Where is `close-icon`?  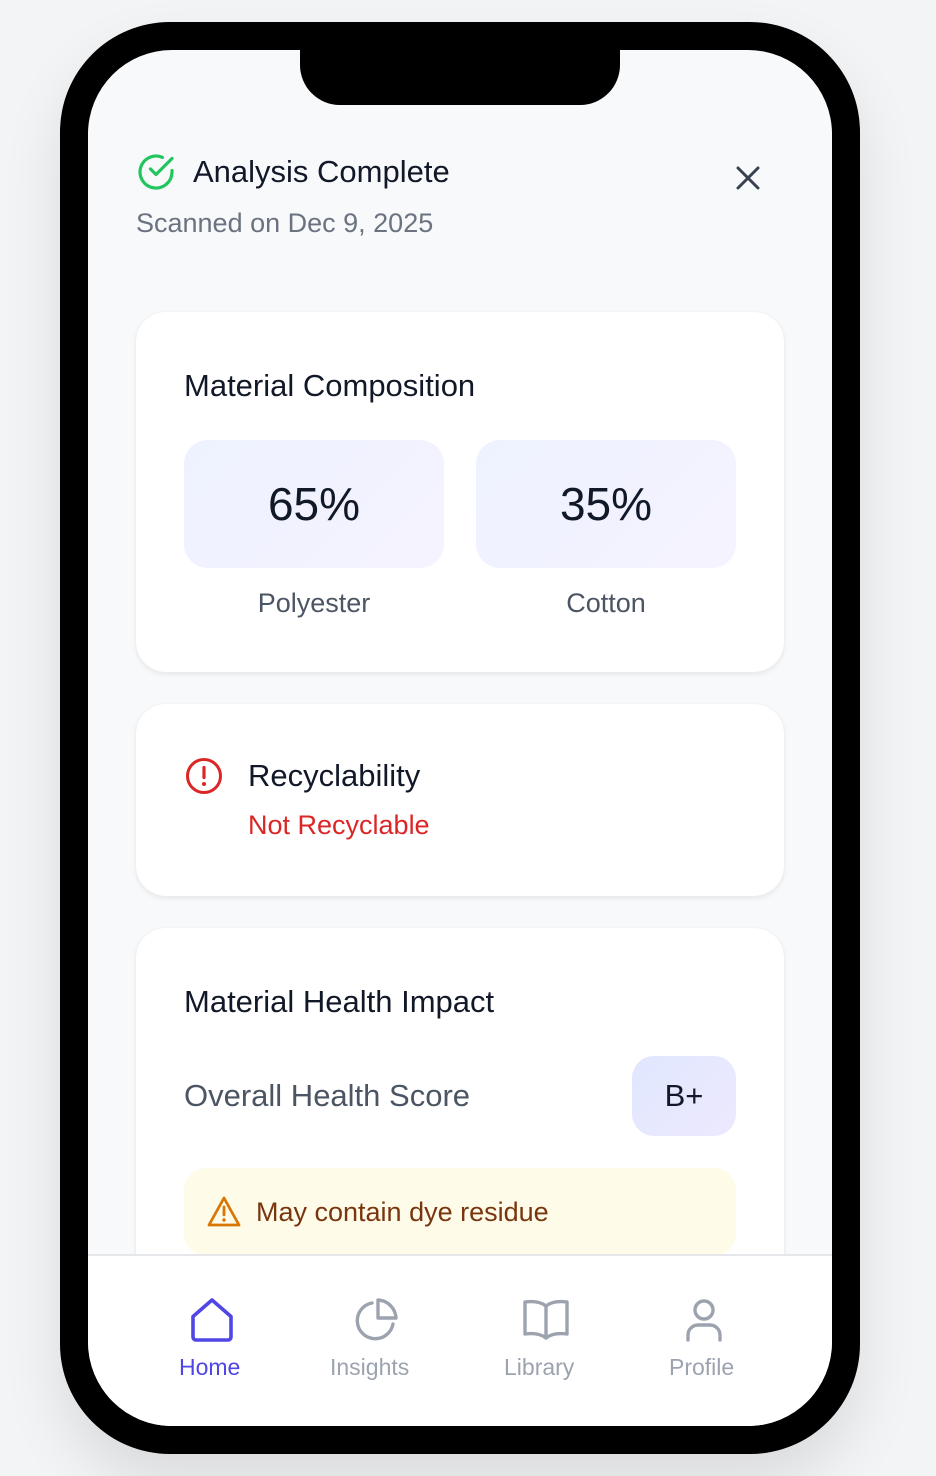 close-icon is located at coordinates (748, 180).